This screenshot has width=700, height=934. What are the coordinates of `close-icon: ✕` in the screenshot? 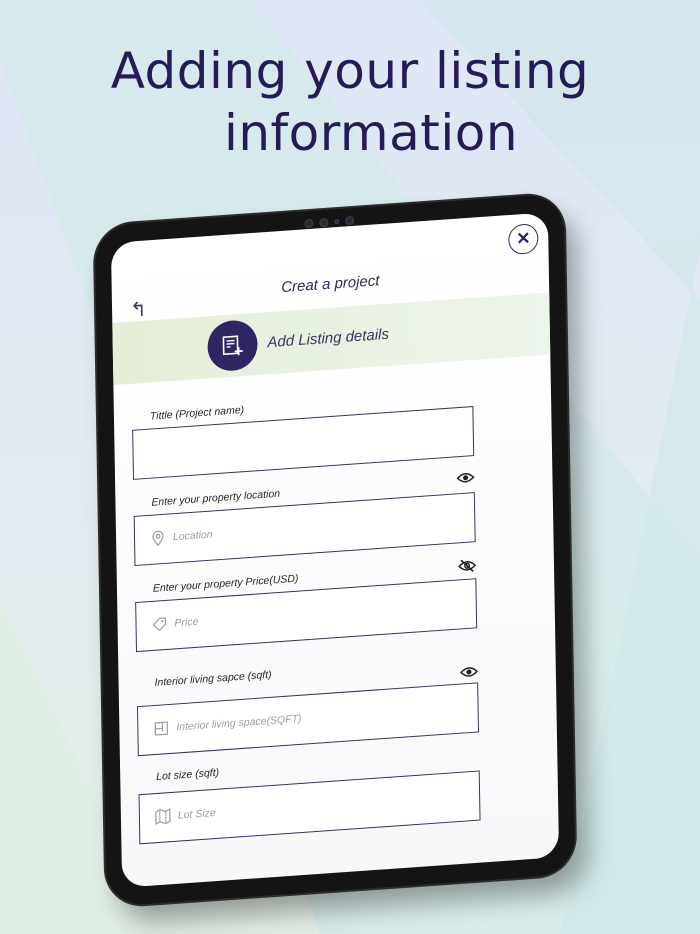 It's located at (523, 238).